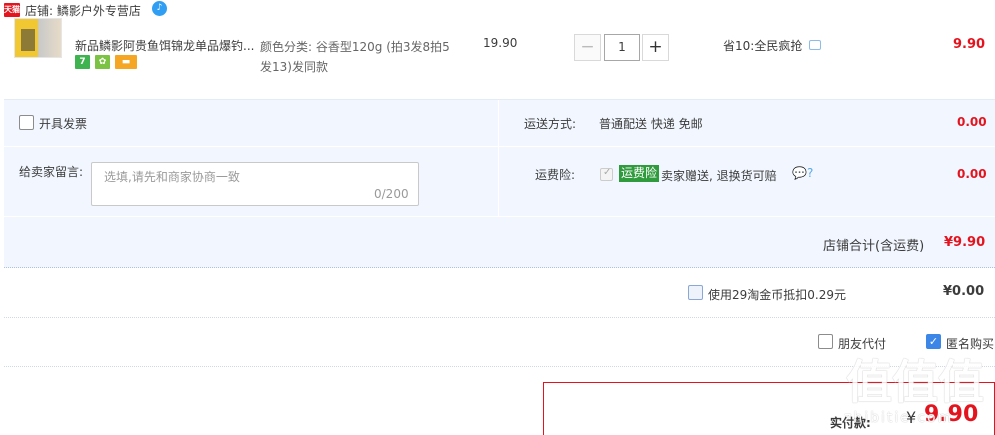 The width and height of the screenshot is (995, 435). Describe the element at coordinates (38, 38) in the screenshot. I see `item-thumbnail` at that location.